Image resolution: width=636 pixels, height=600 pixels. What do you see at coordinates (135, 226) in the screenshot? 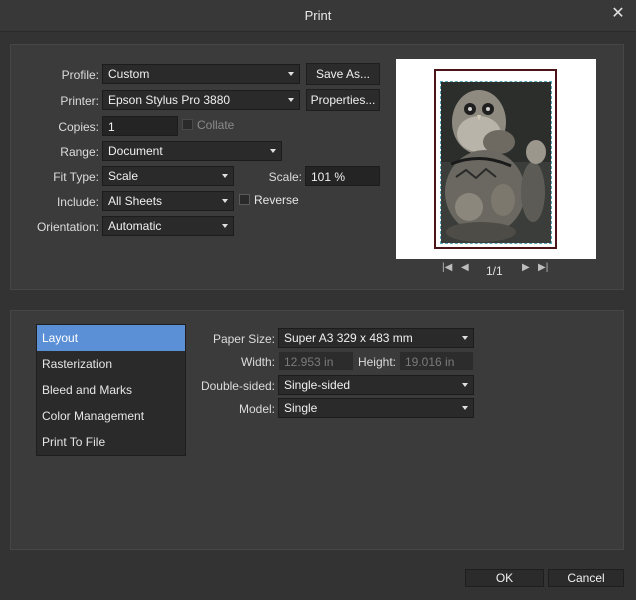
I see `orientation-value: Automatic` at bounding box center [135, 226].